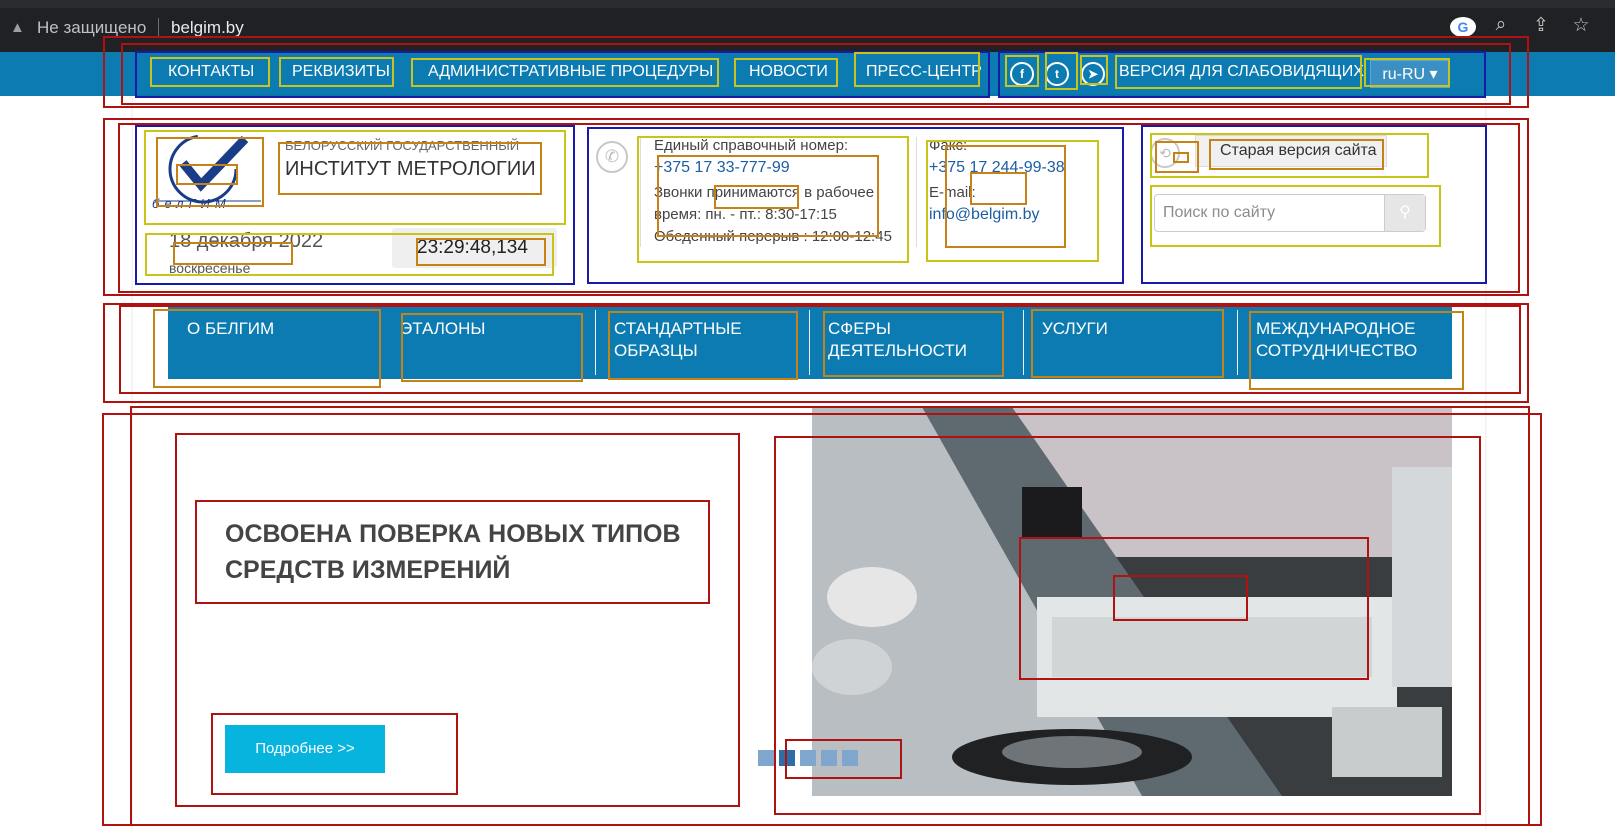  Describe the element at coordinates (952, 192) in the screenshot. I see `email-label: E-mail:` at that location.